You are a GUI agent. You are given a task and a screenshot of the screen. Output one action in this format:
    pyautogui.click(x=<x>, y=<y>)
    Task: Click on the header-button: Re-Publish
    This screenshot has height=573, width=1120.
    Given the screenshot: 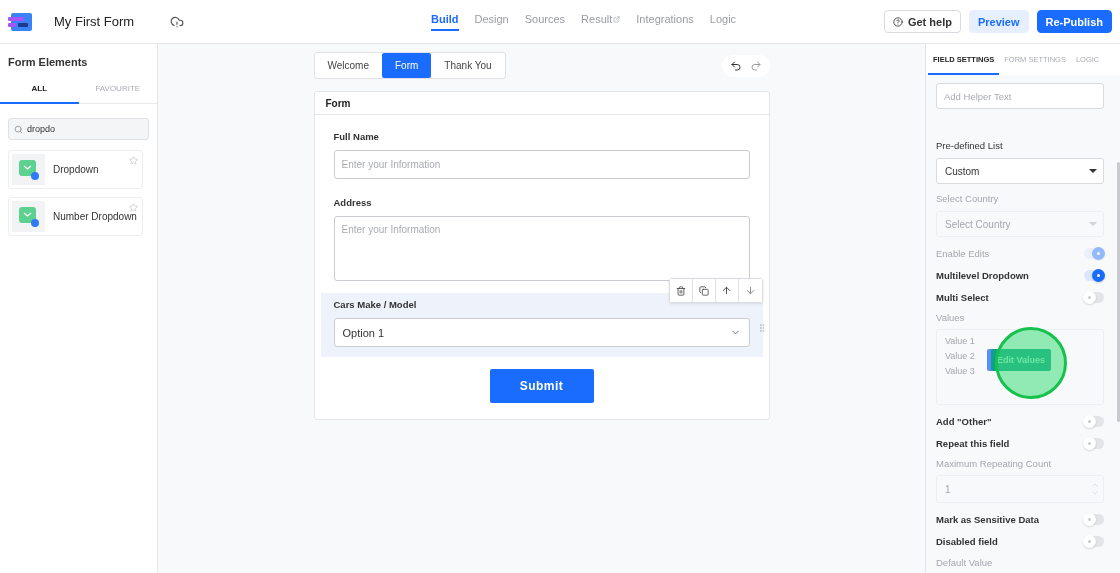 What is the action you would take?
    pyautogui.click(x=1074, y=21)
    